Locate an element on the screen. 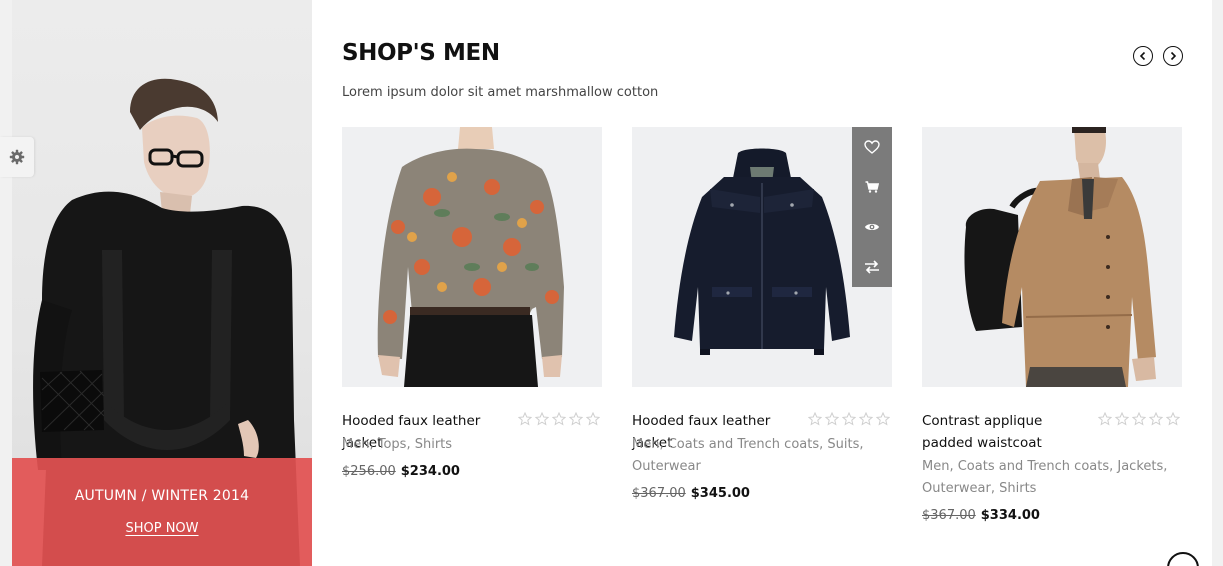 This screenshot has height=566, width=1223. promo-overlay: AUTUMN / WINTER 2014 SHOP NOW is located at coordinates (162, 512).